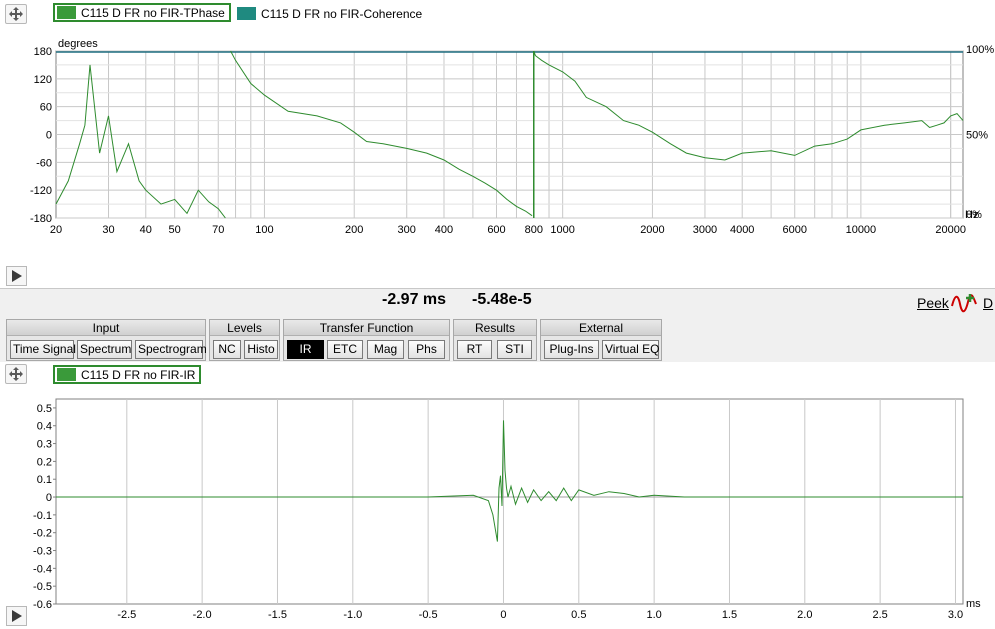  Describe the element at coordinates (42, 587) in the screenshot. I see `ir-y-tick-label: -0.5` at that location.